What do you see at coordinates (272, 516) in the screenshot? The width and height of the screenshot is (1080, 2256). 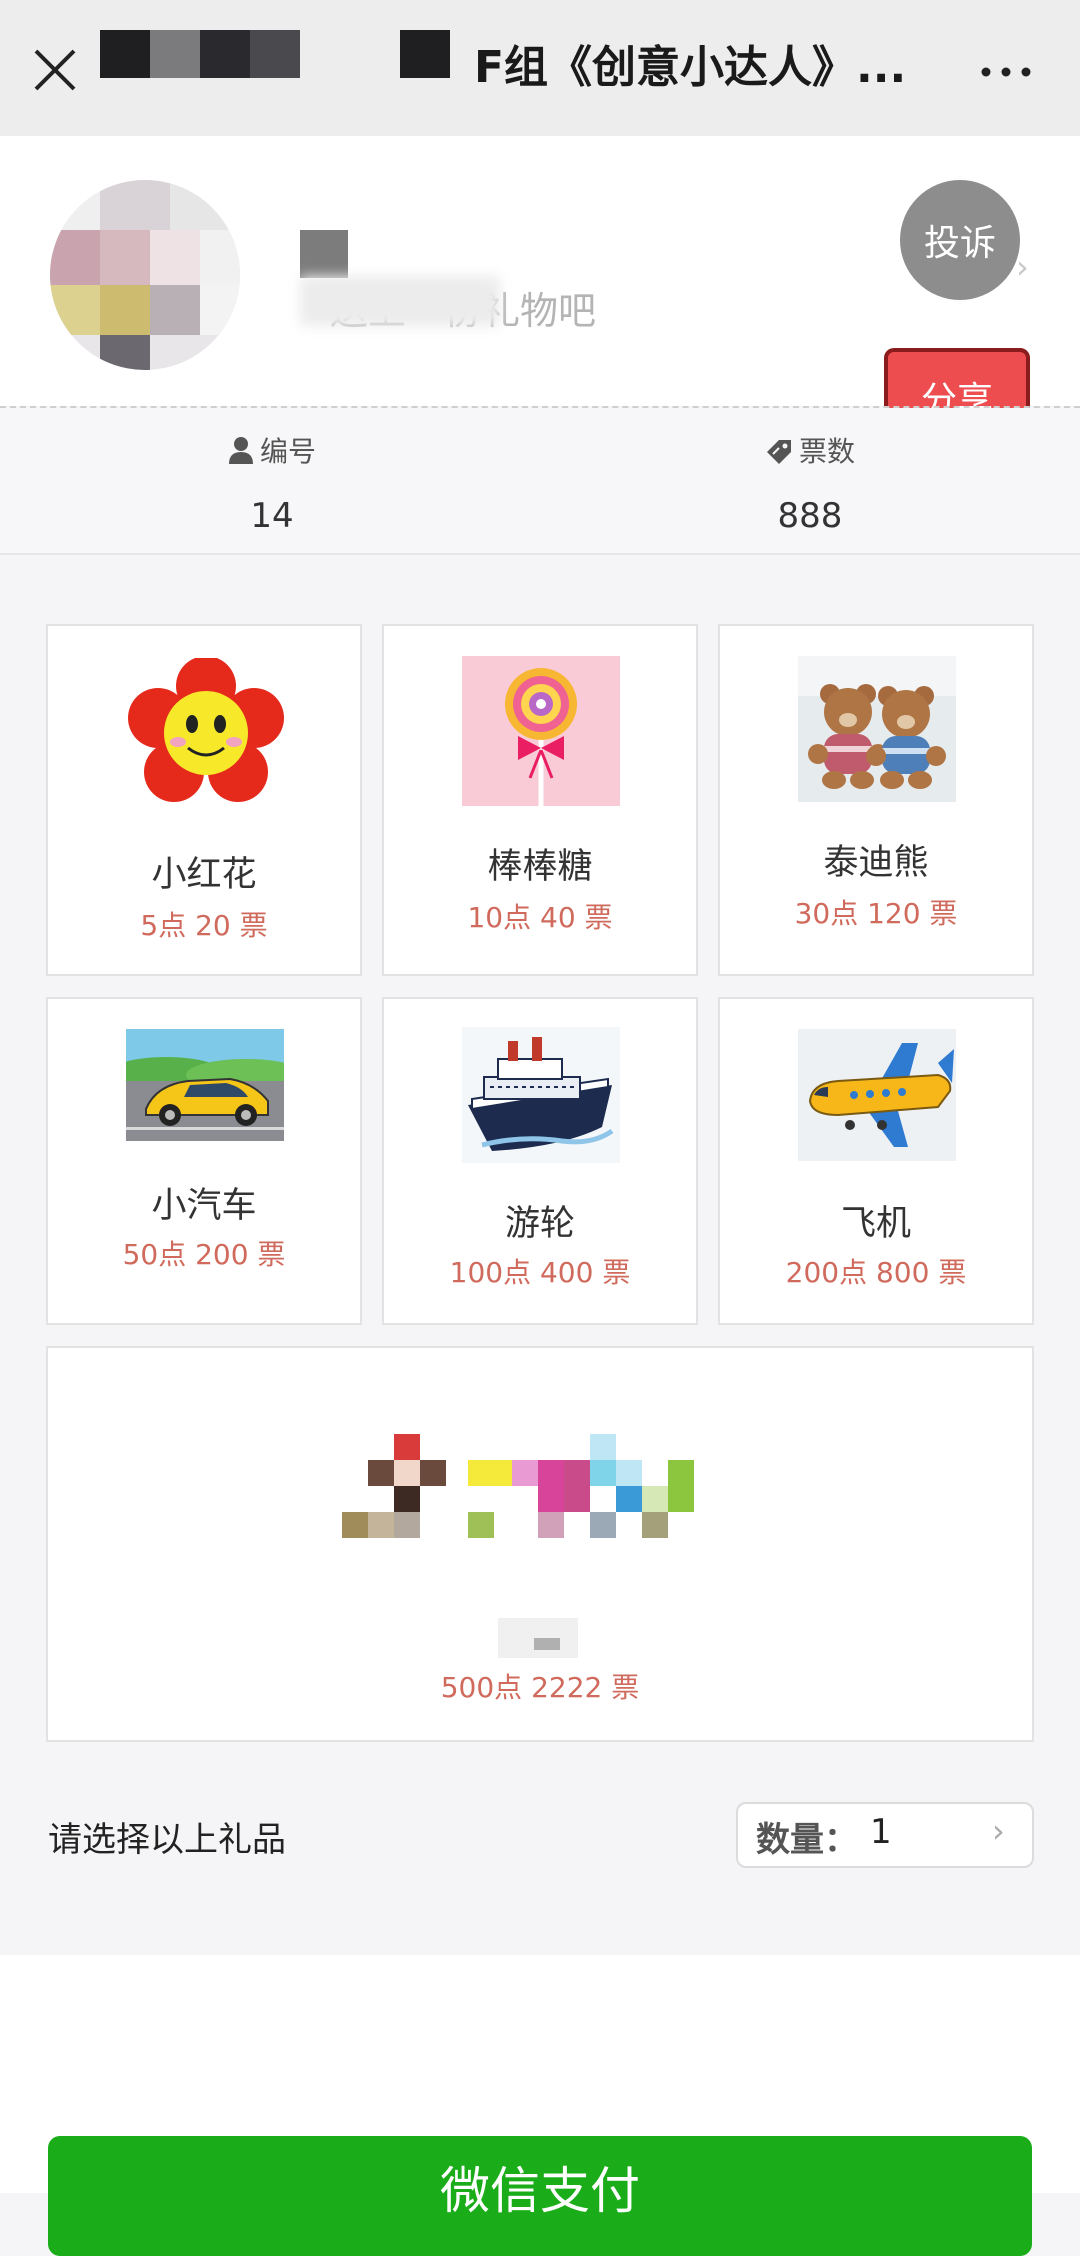 I see `stat-number-value: 14` at bounding box center [272, 516].